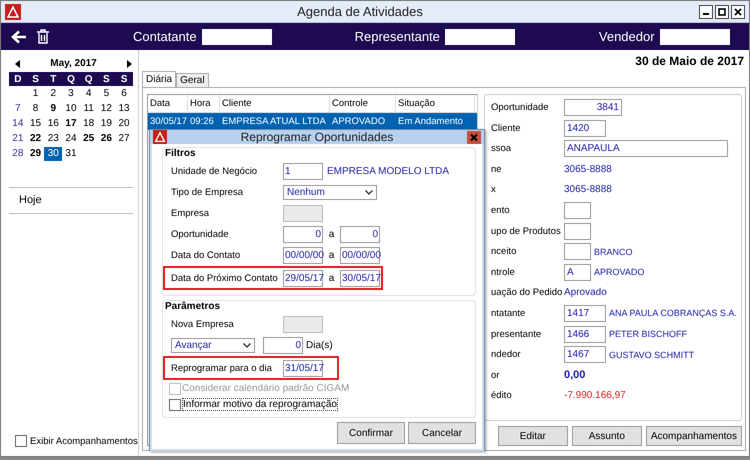 The height and width of the screenshot is (460, 750). What do you see at coordinates (593, 107) in the screenshot?
I see `input-field: 3841` at bounding box center [593, 107].